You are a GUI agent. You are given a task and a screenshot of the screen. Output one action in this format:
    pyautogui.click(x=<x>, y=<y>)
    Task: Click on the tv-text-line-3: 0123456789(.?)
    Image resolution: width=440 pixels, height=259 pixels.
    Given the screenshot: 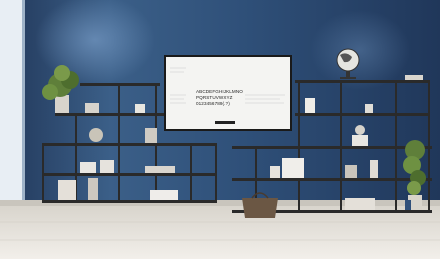 What is the action you would take?
    pyautogui.click(x=213, y=103)
    